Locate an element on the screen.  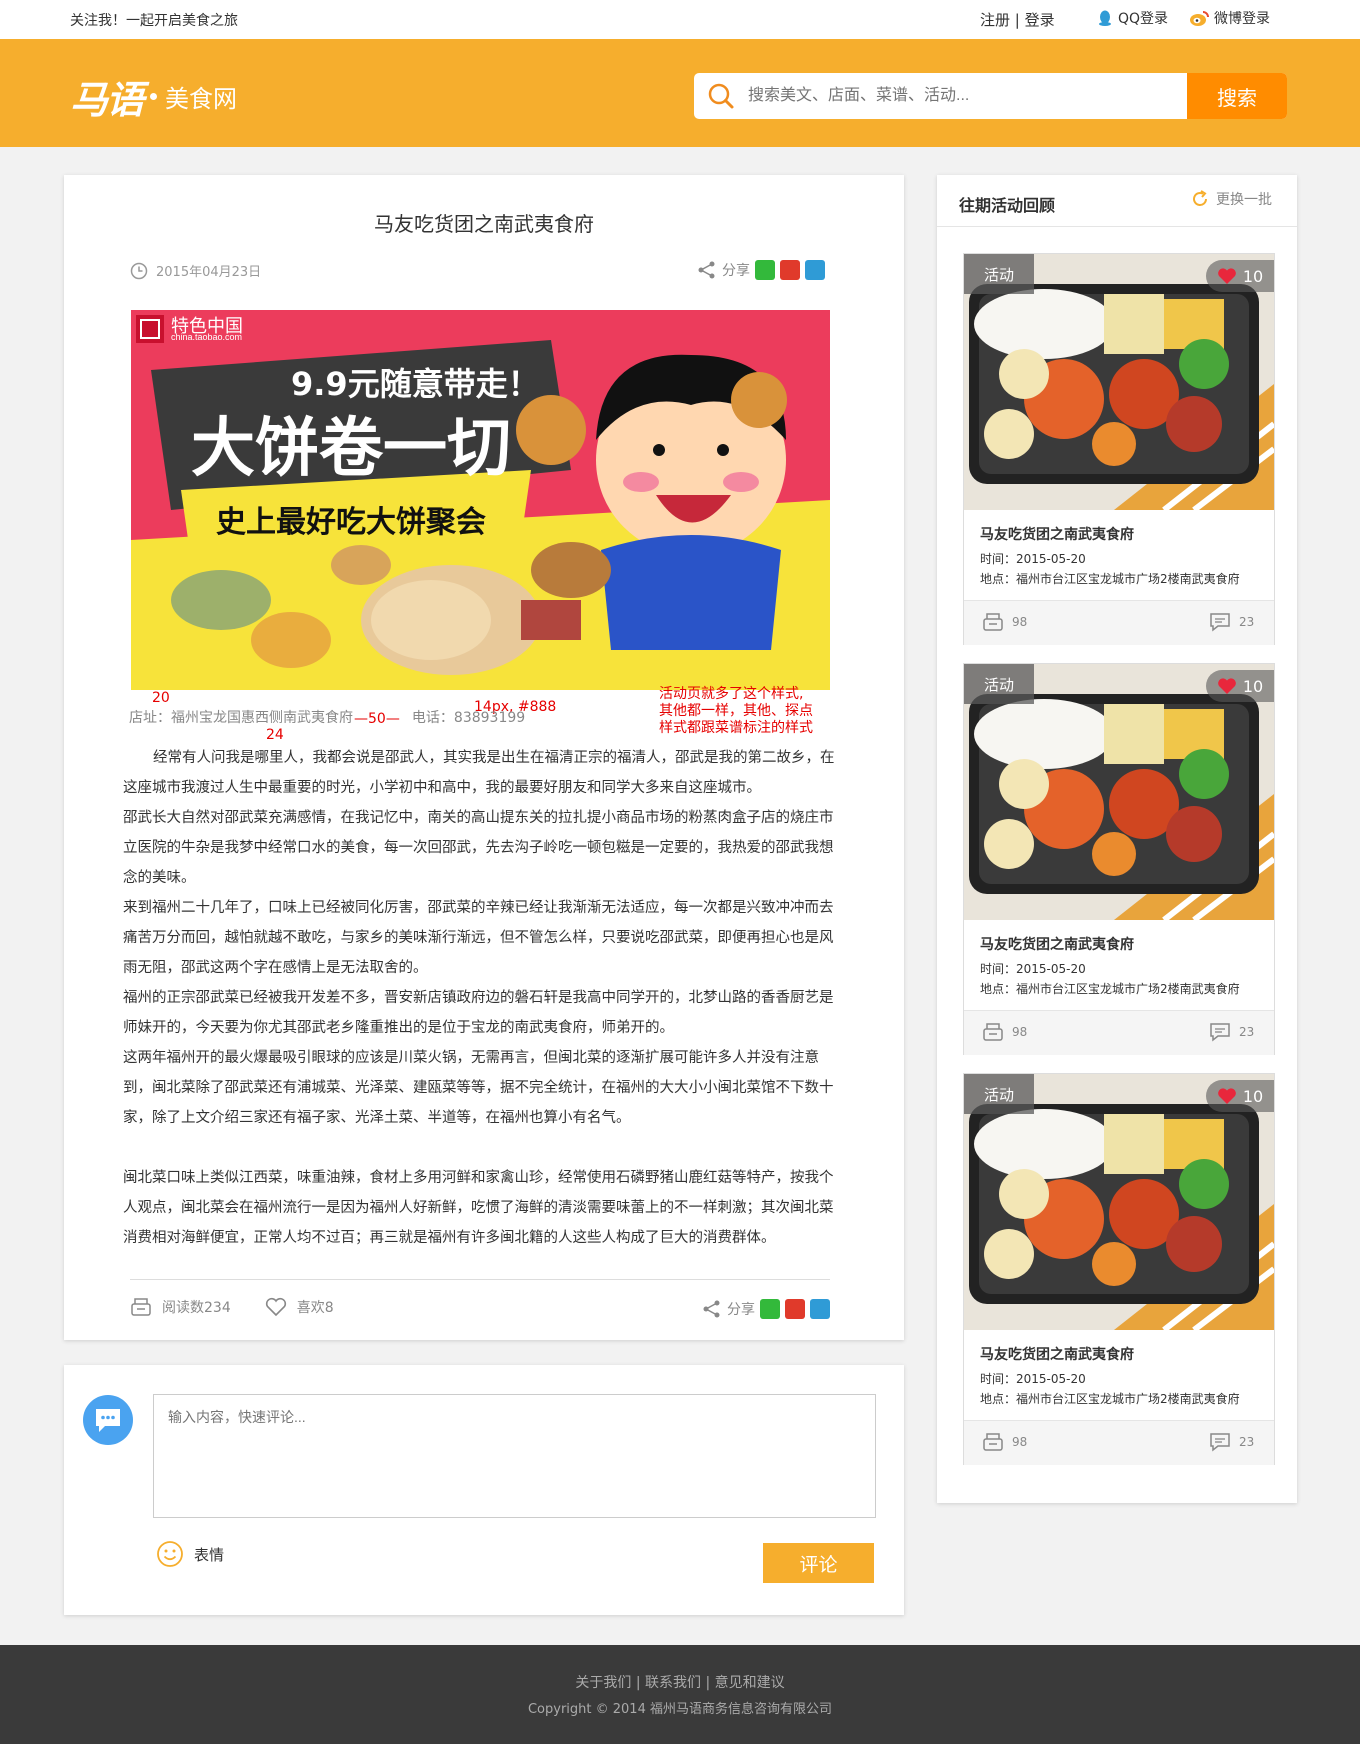
emoji-button: 表情 is located at coordinates (190, 1554).